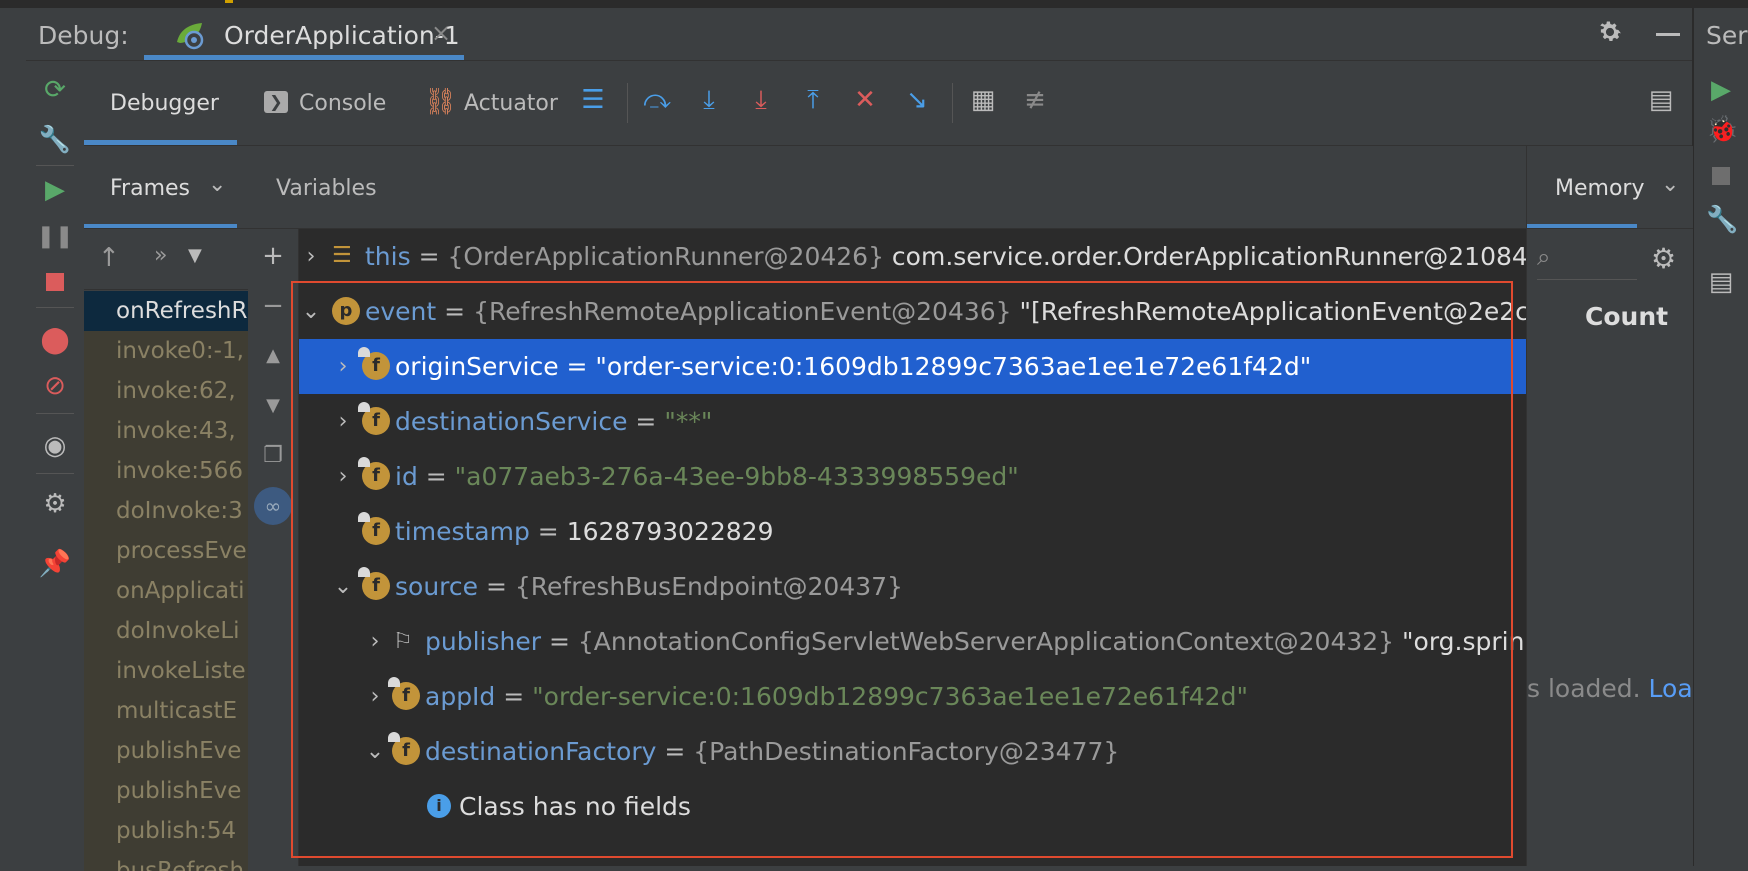 This screenshot has height=871, width=1748. Describe the element at coordinates (304, 34) in the screenshot. I see `session-tab: OrderApplication-1 ×` at that location.